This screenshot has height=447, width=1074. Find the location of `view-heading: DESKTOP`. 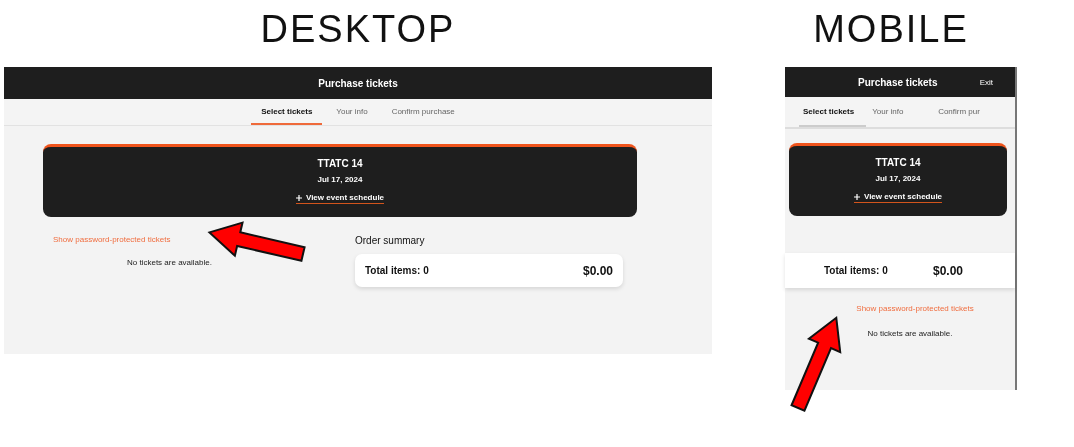

view-heading: DESKTOP is located at coordinates (358, 29).